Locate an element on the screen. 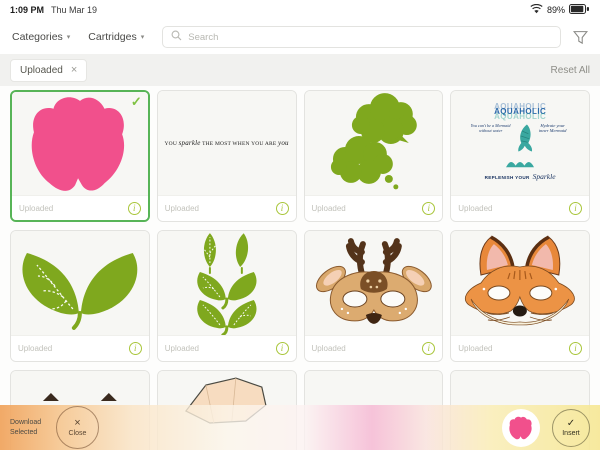  fox-mask-shapes is located at coordinates (520, 280).